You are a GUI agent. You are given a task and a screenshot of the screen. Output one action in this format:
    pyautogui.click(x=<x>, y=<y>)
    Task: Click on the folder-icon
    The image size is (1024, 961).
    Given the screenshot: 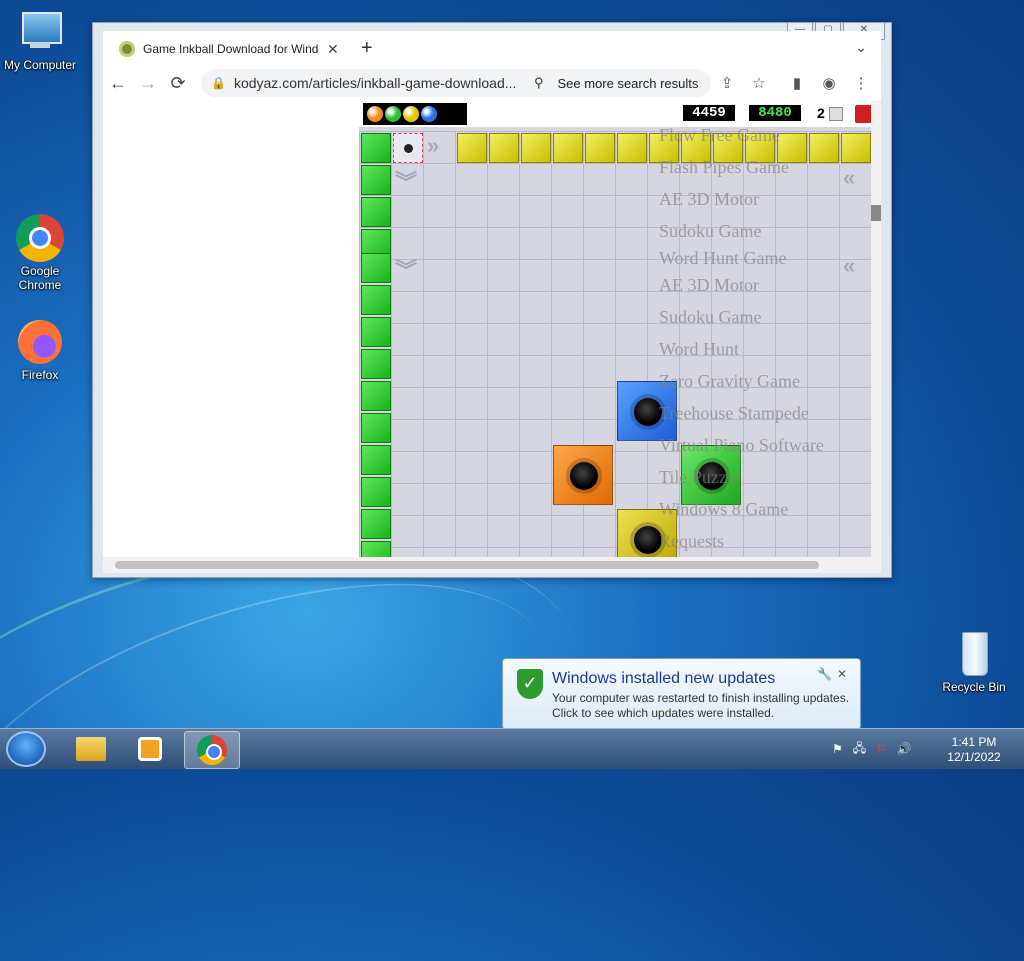 What is the action you would take?
    pyautogui.click(x=91, y=749)
    